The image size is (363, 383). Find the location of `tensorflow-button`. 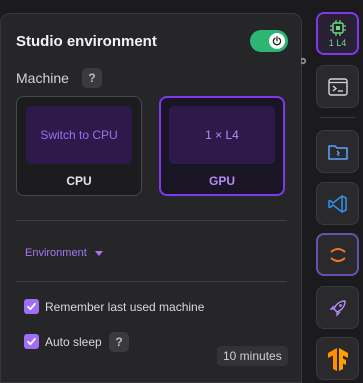

tensorflow-button is located at coordinates (337, 358).